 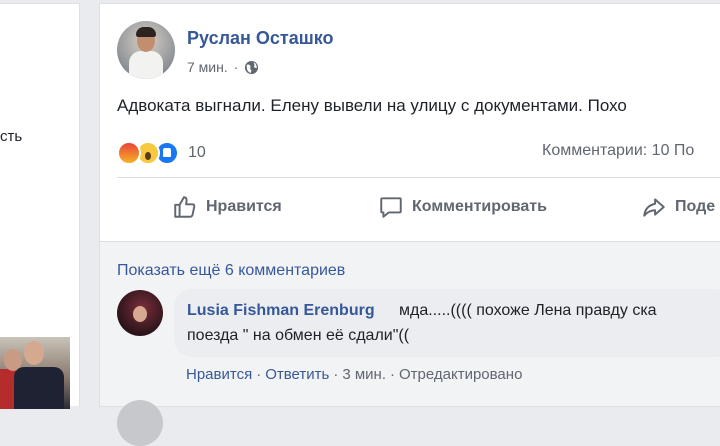 What do you see at coordinates (618, 151) in the screenshot?
I see `comments-count-link: Комментарии: 10 По` at bounding box center [618, 151].